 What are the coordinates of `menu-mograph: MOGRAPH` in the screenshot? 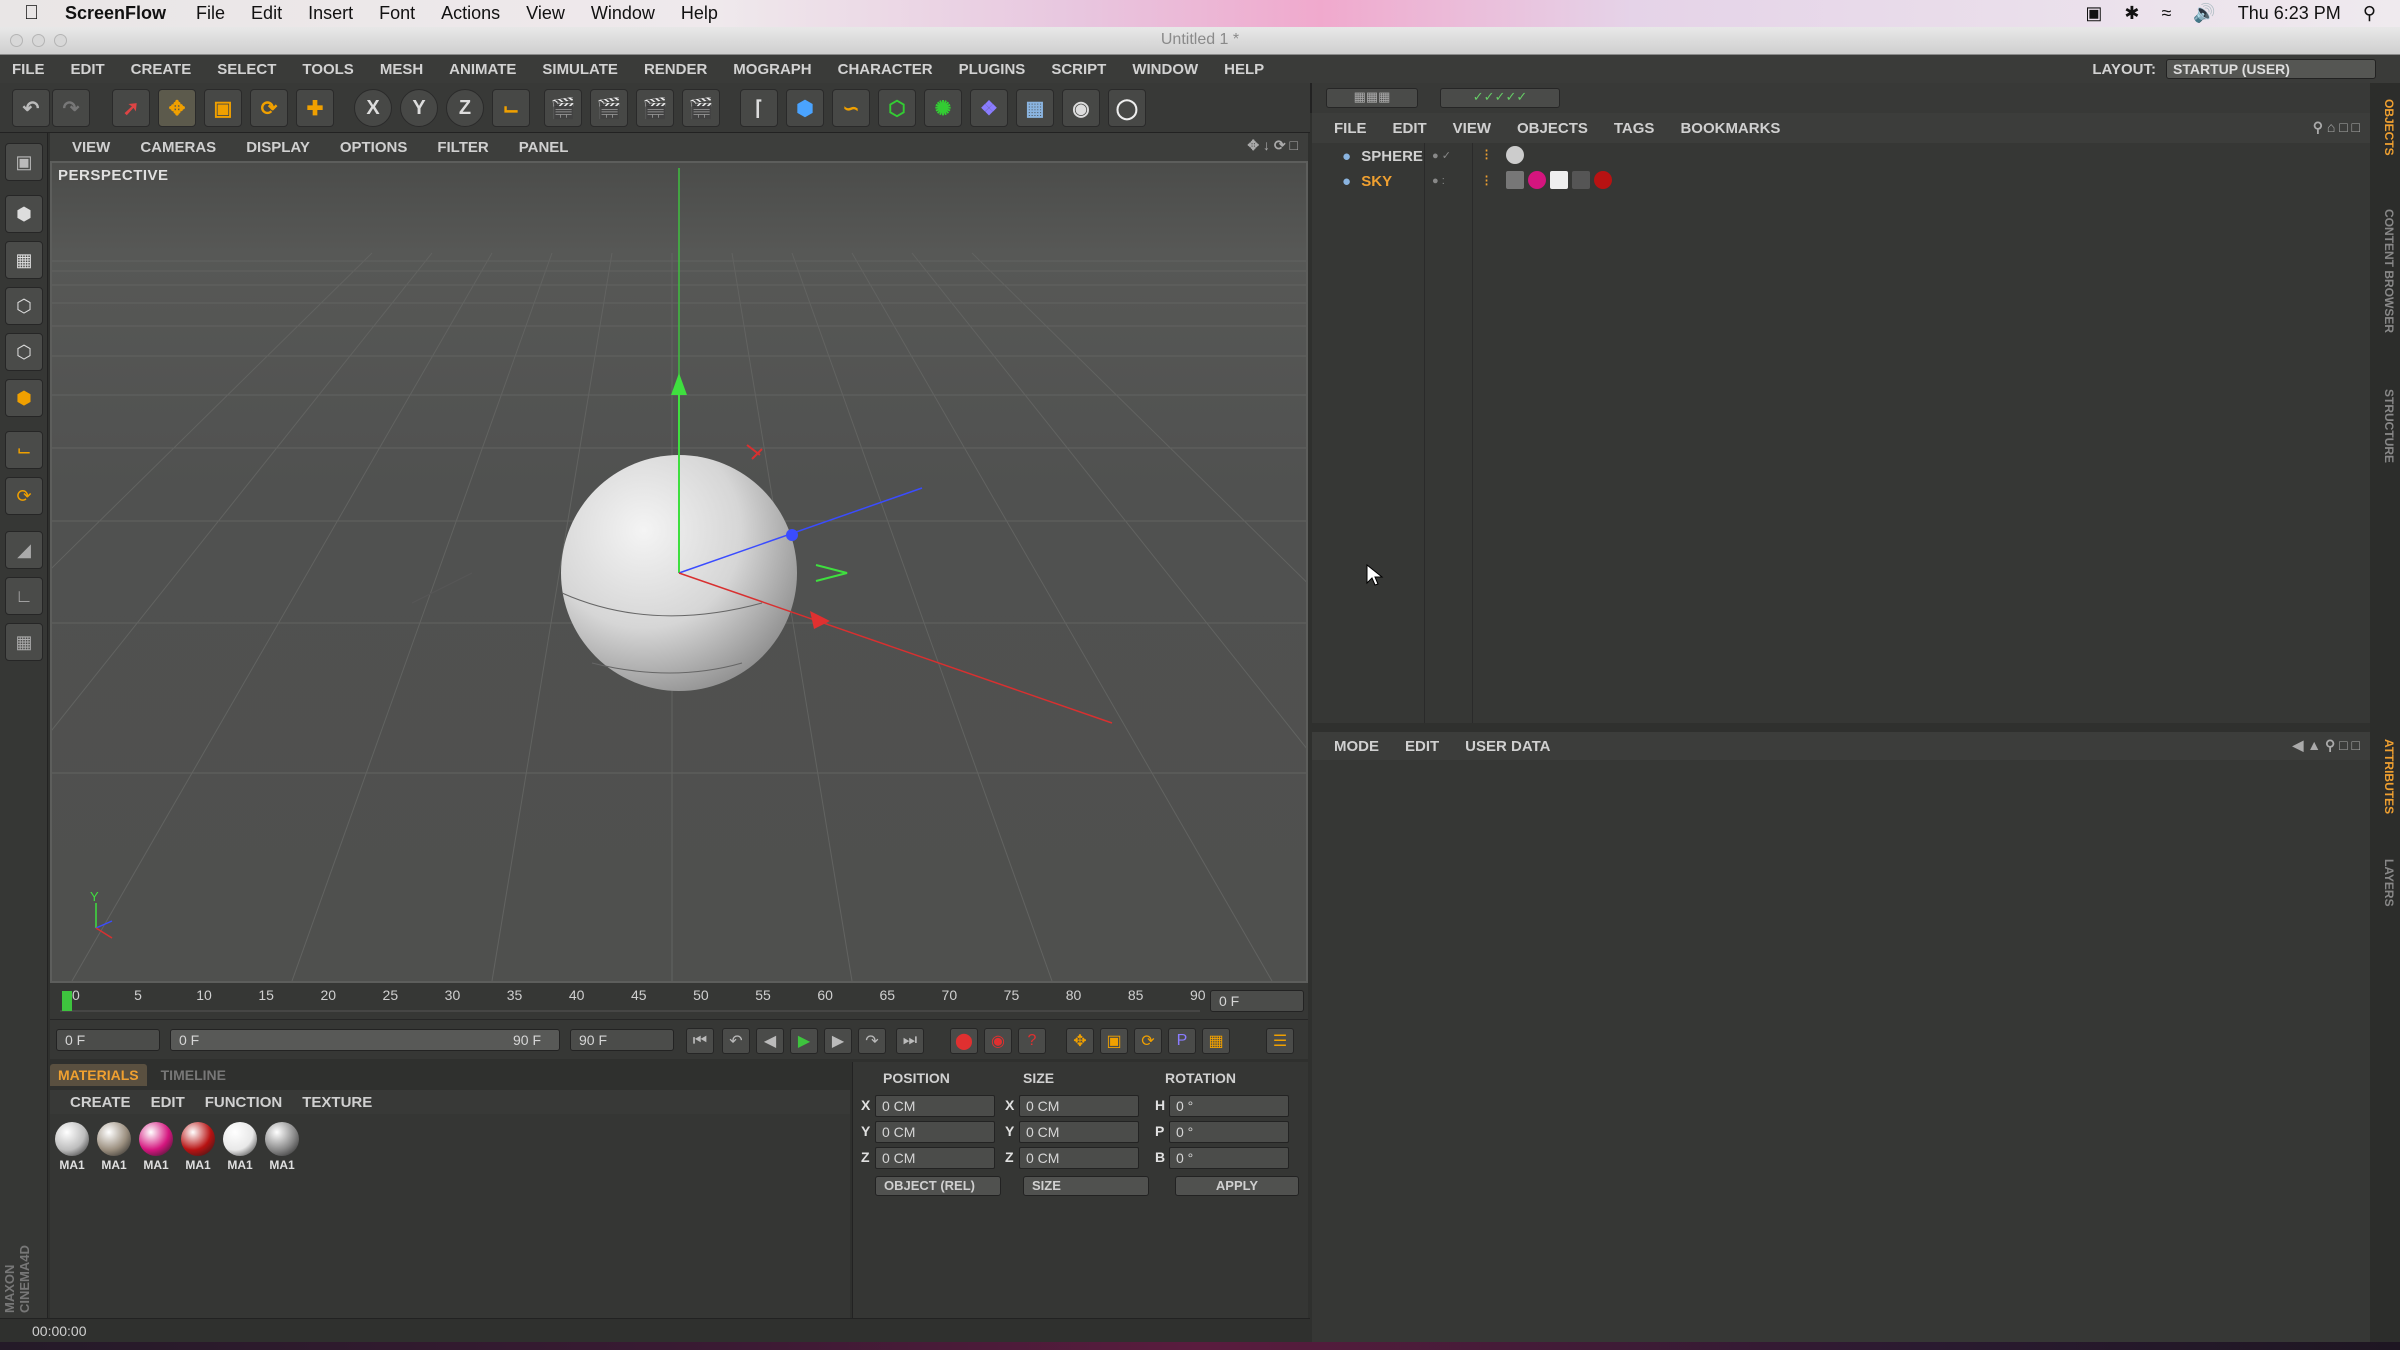 It's located at (772, 69).